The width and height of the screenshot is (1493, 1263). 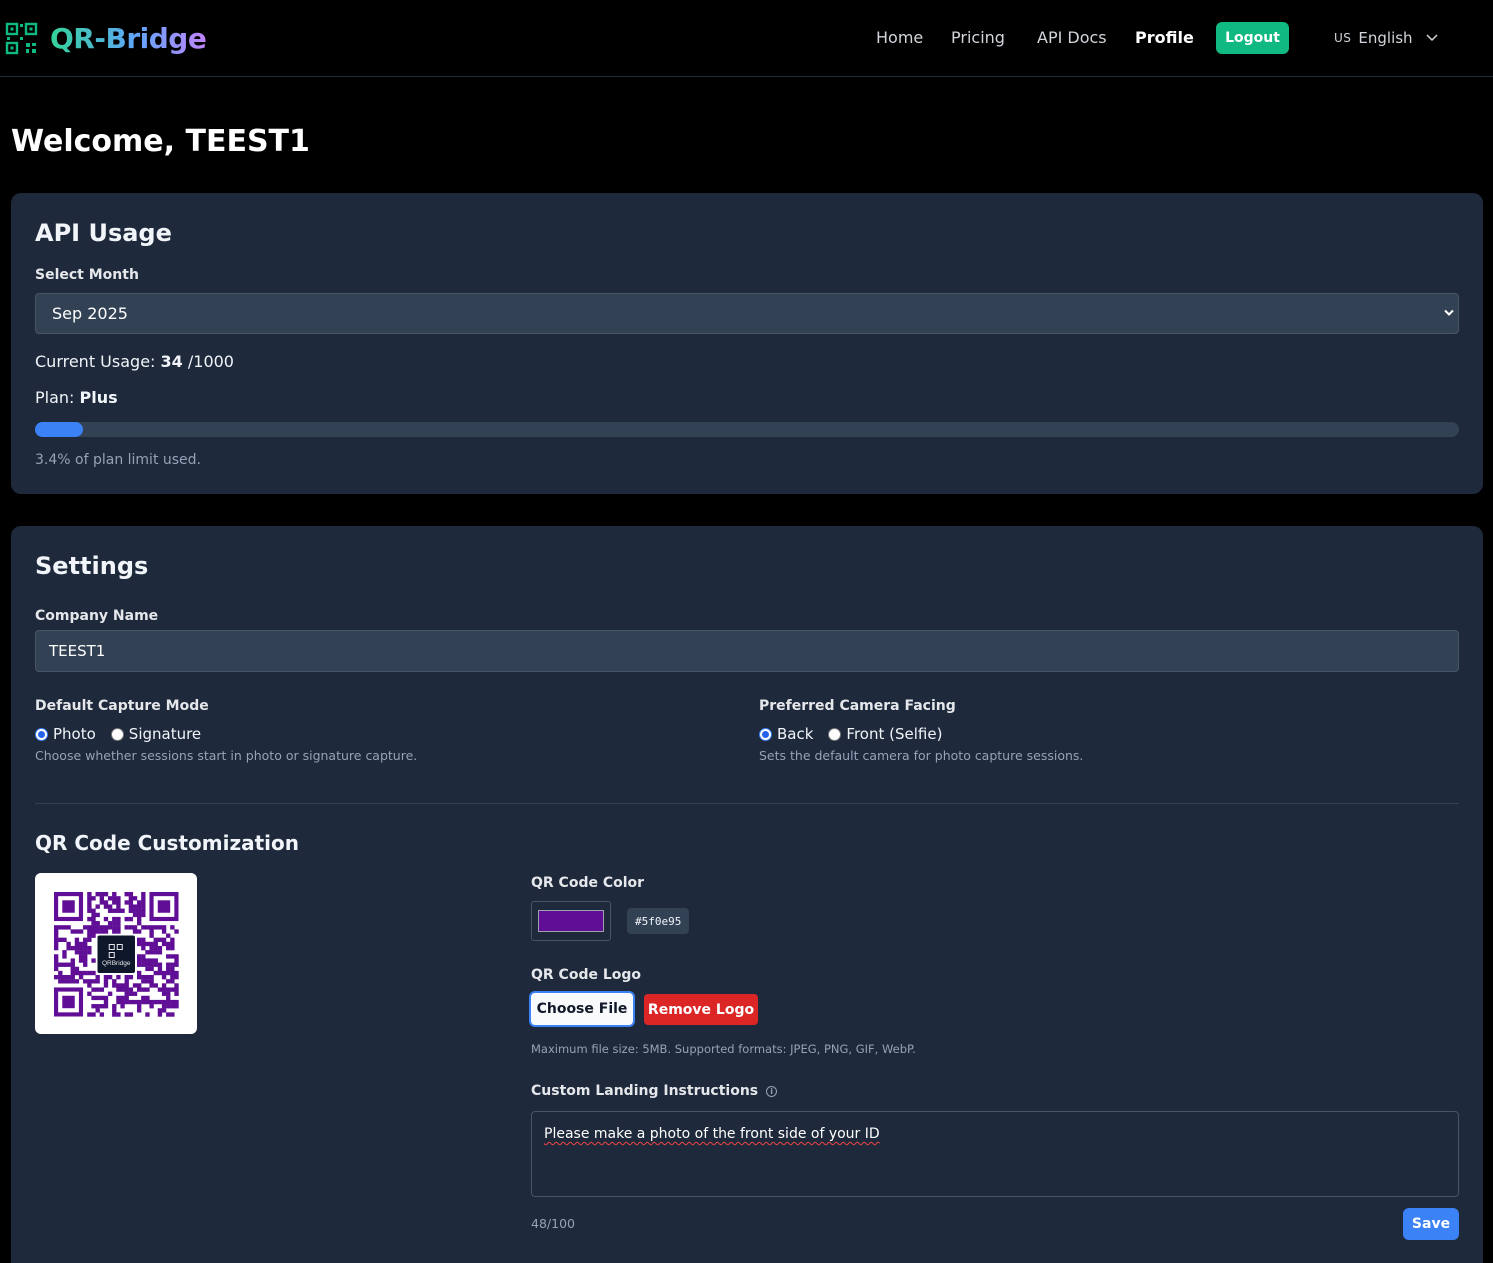 What do you see at coordinates (795, 734) in the screenshot?
I see `back-camera-label: Back` at bounding box center [795, 734].